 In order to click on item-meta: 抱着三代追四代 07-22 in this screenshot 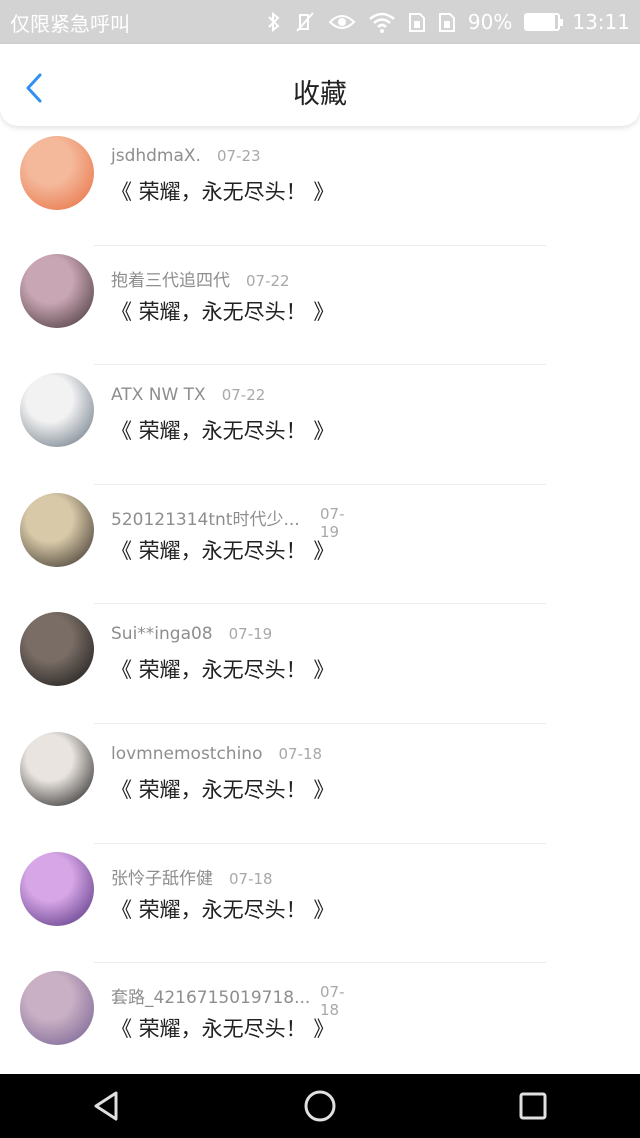, I will do `click(200, 278)`.